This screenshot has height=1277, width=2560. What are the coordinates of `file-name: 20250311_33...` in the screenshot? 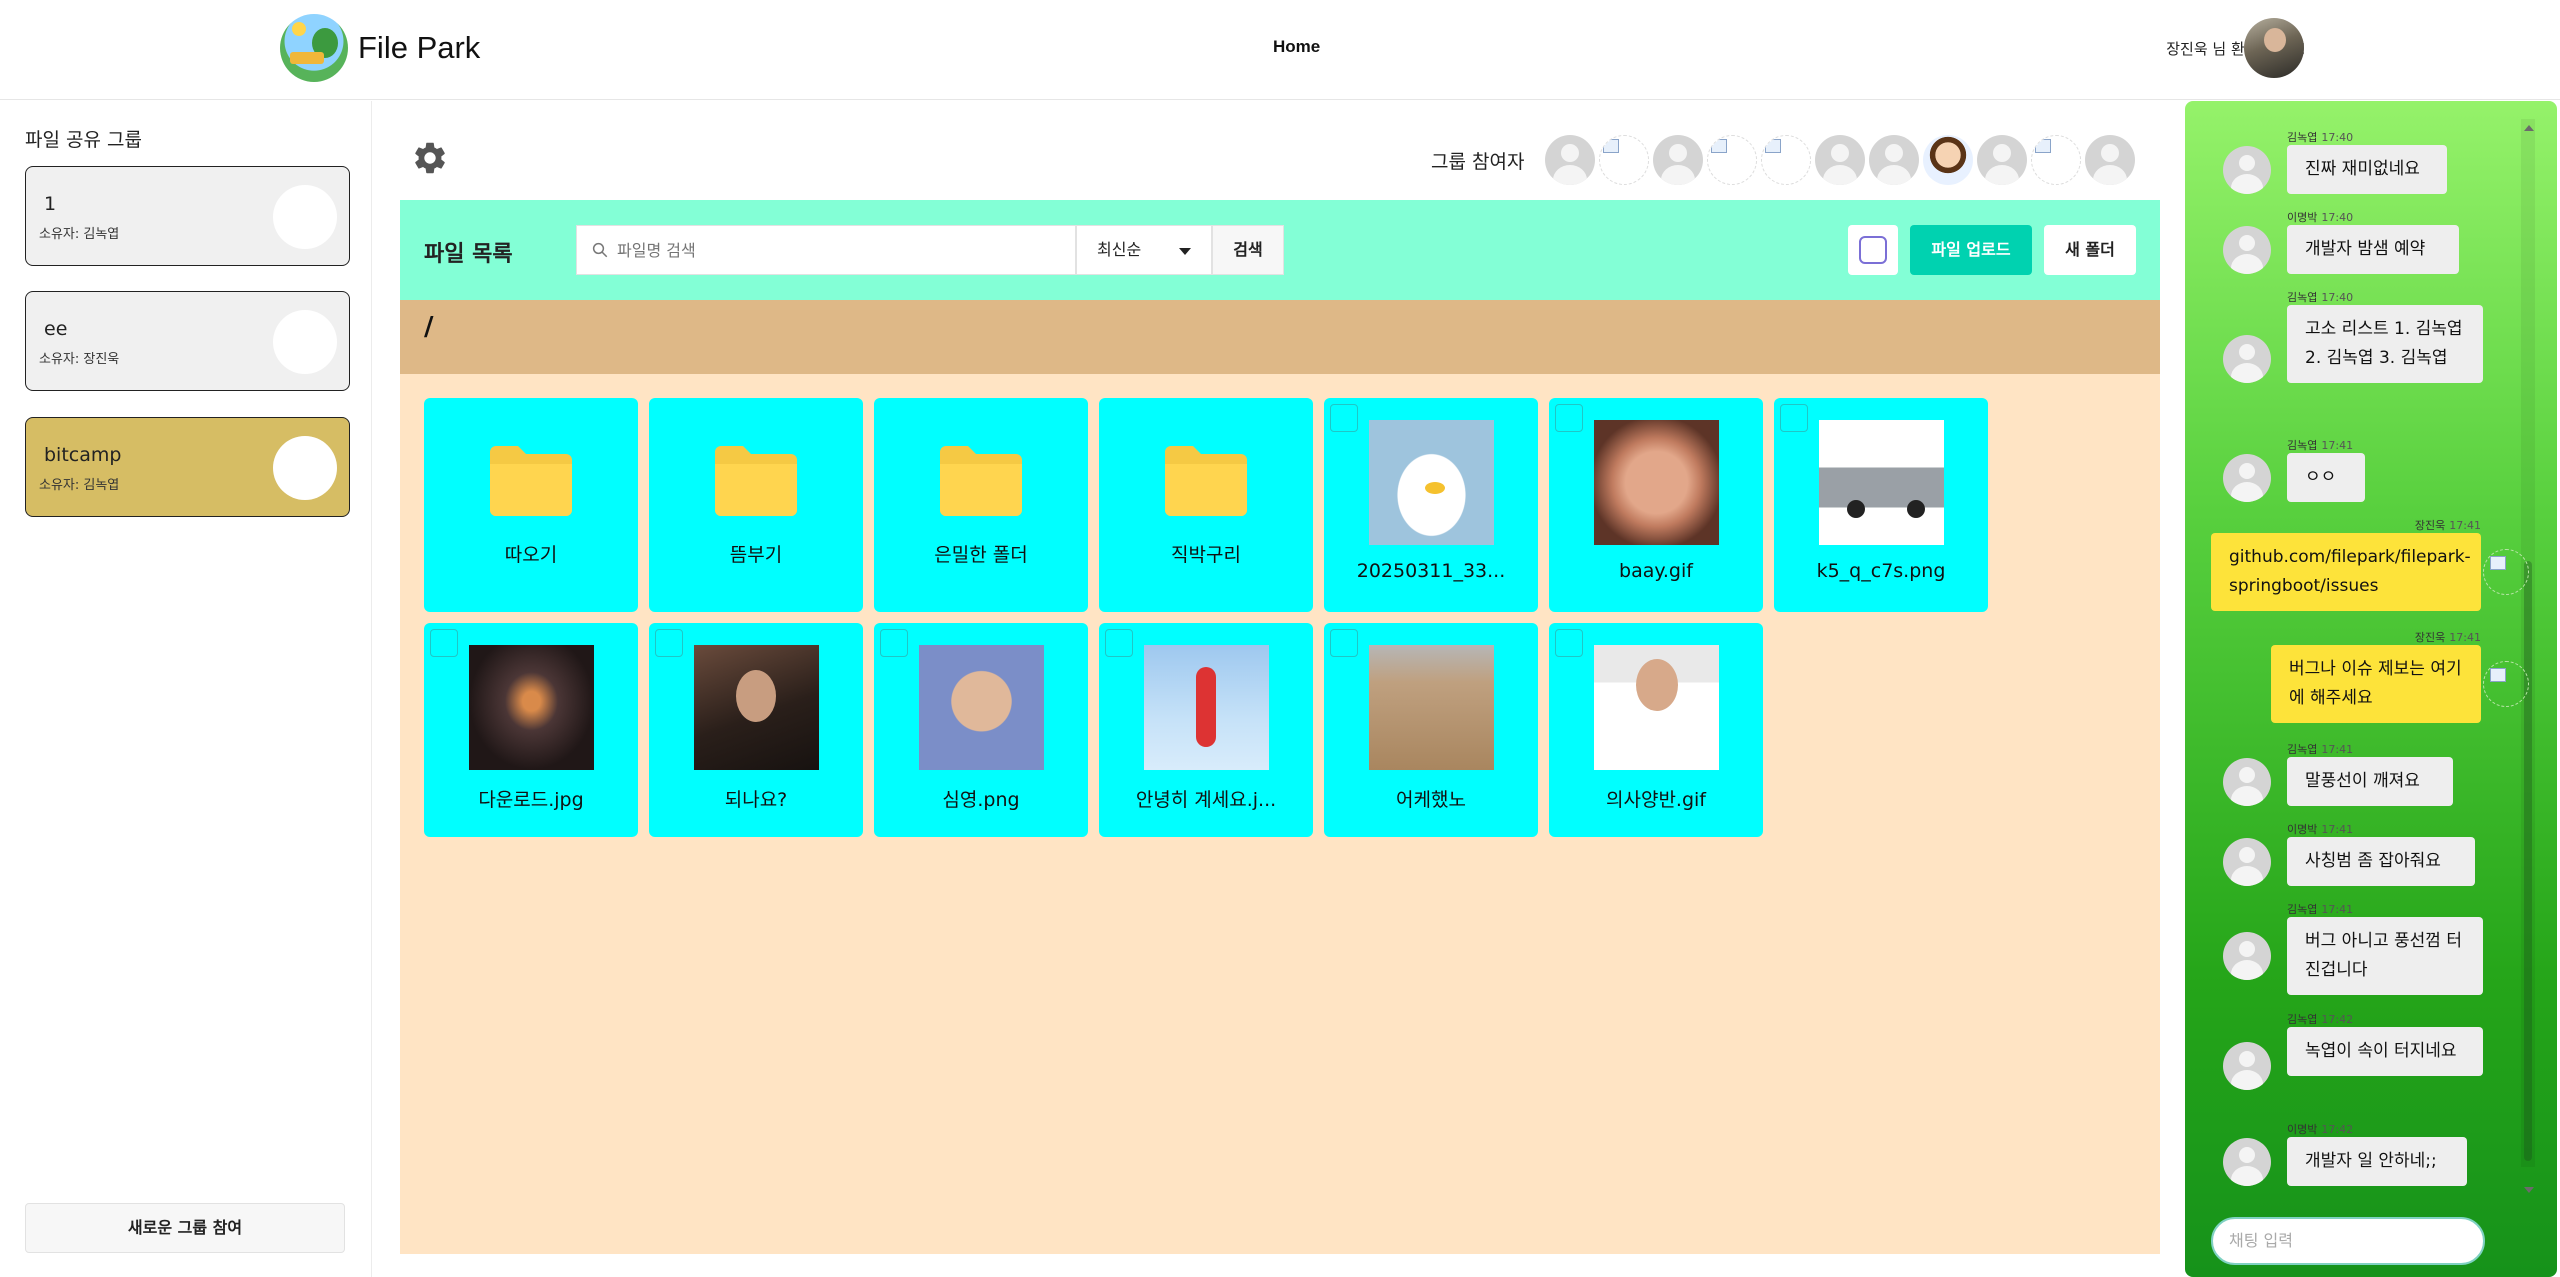 It's located at (1431, 571).